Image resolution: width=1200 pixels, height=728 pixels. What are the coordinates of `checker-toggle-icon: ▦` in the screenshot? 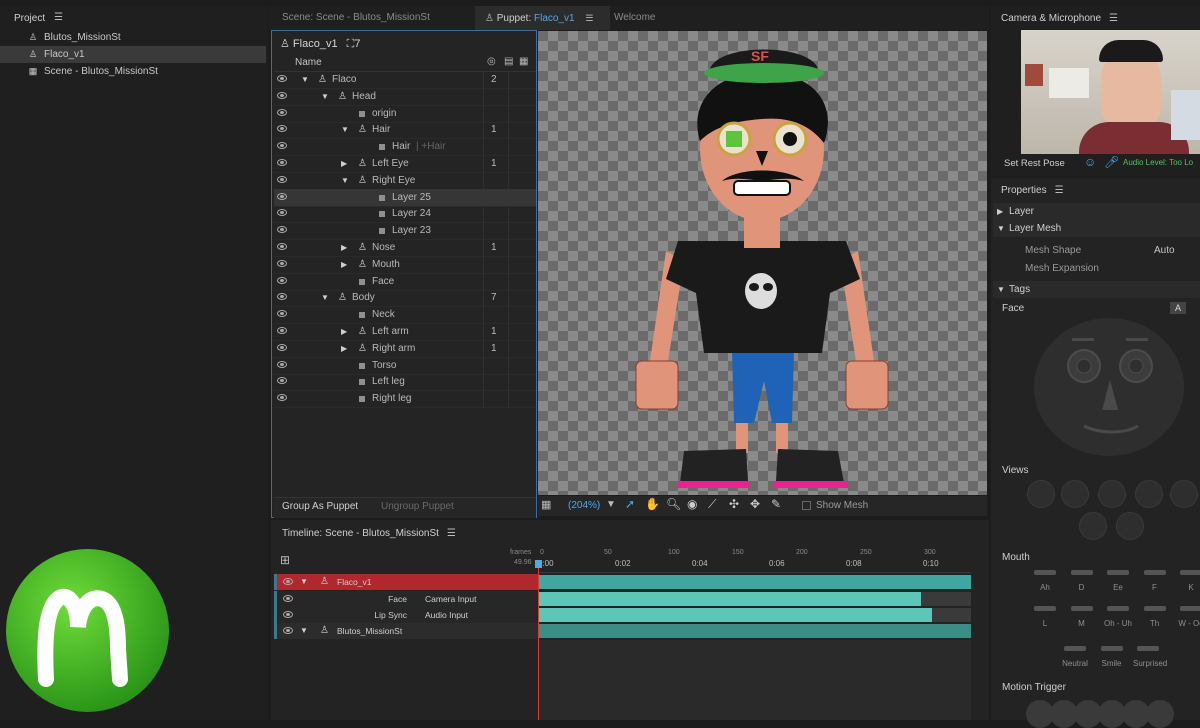 It's located at (546, 504).